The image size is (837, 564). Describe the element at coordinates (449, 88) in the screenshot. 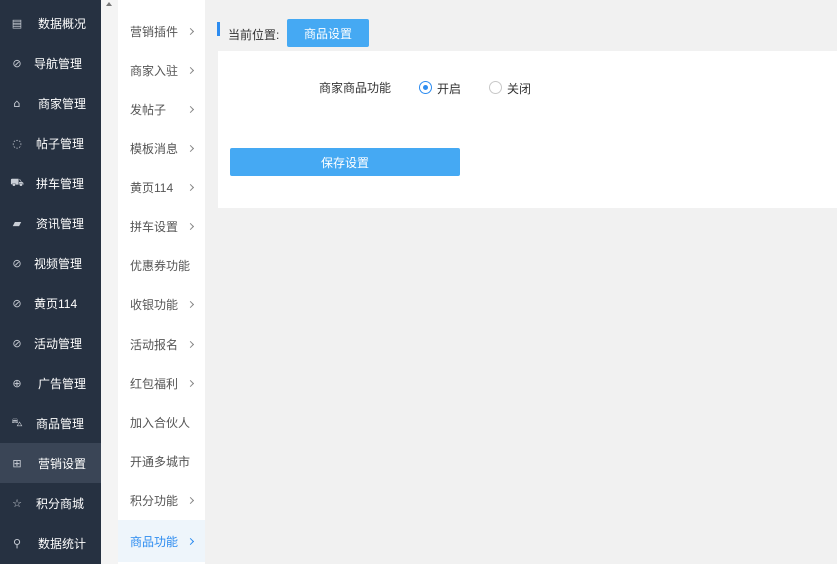

I see `radio-enable-label: 开启` at that location.